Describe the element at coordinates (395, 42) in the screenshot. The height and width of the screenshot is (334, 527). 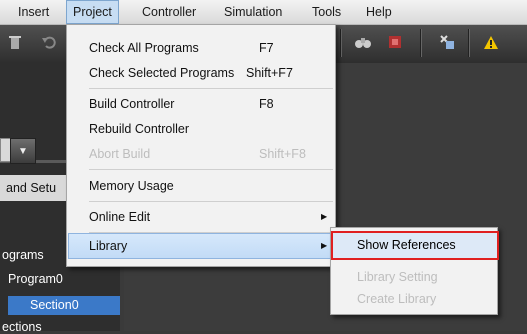
I see `stop-icon` at that location.